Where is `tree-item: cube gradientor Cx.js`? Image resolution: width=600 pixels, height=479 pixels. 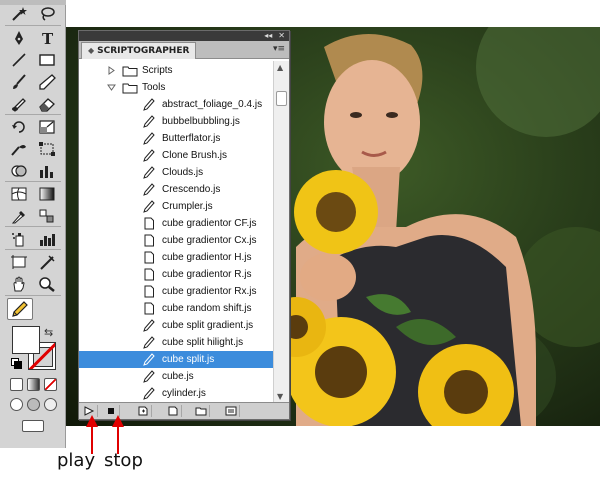
tree-item: cube gradientor Cx.js is located at coordinates (176, 240).